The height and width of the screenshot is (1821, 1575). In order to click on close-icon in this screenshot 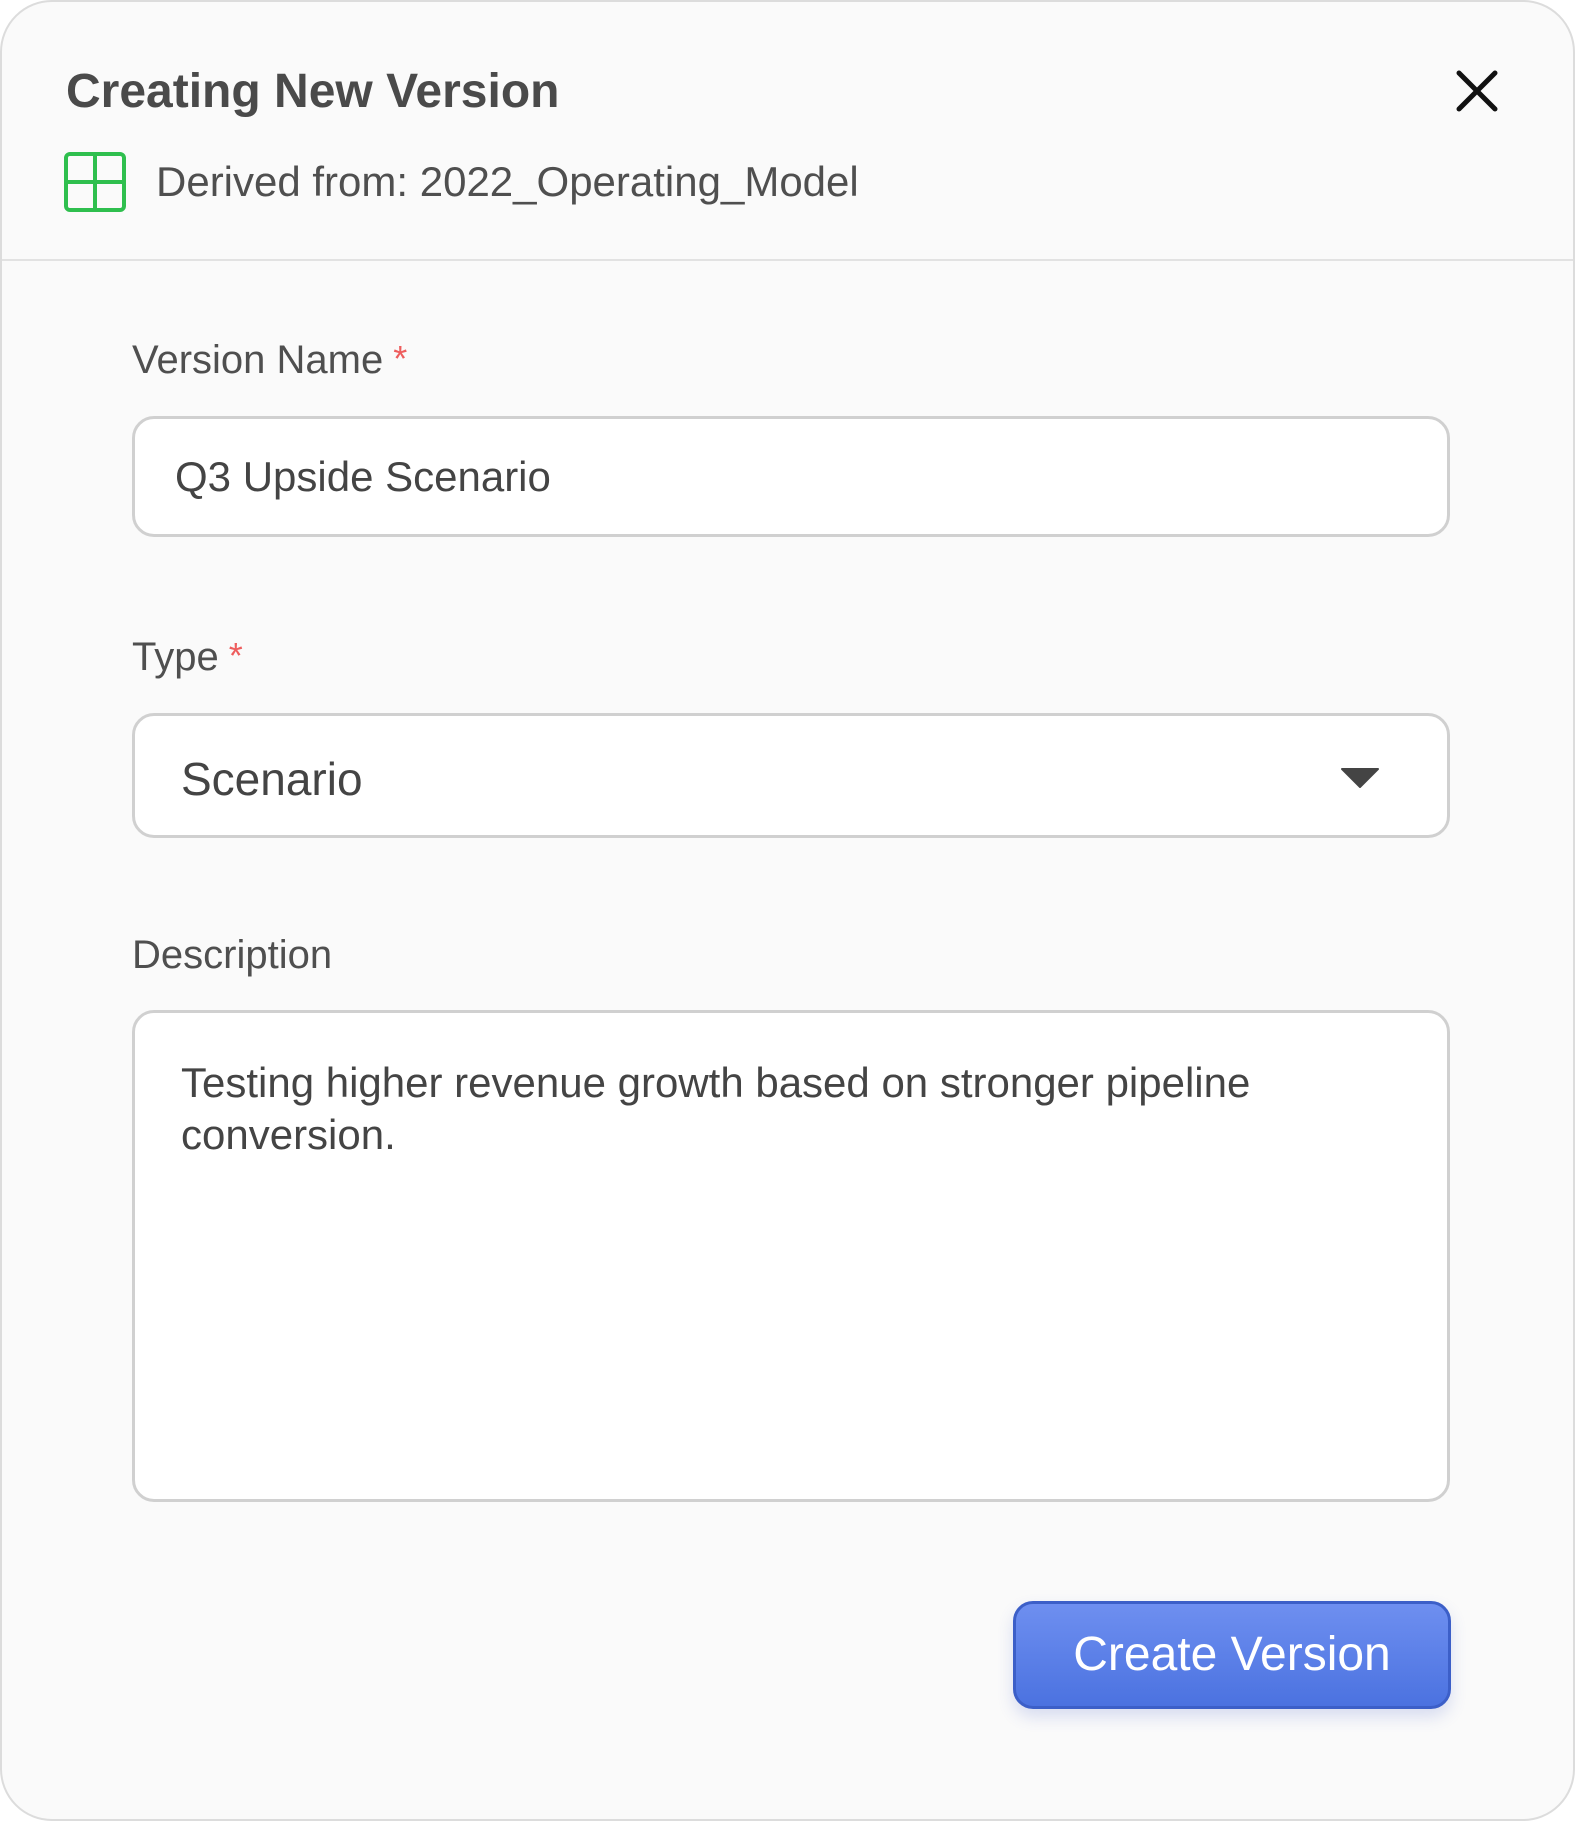, I will do `click(1477, 91)`.